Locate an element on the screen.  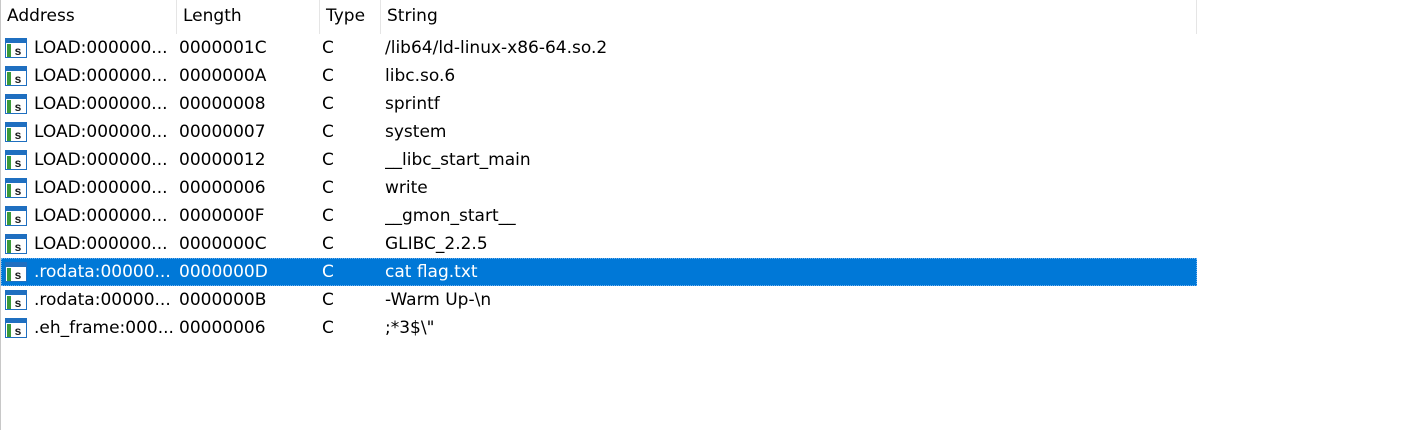
cell-string: -Warm Up-\n is located at coordinates (438, 300).